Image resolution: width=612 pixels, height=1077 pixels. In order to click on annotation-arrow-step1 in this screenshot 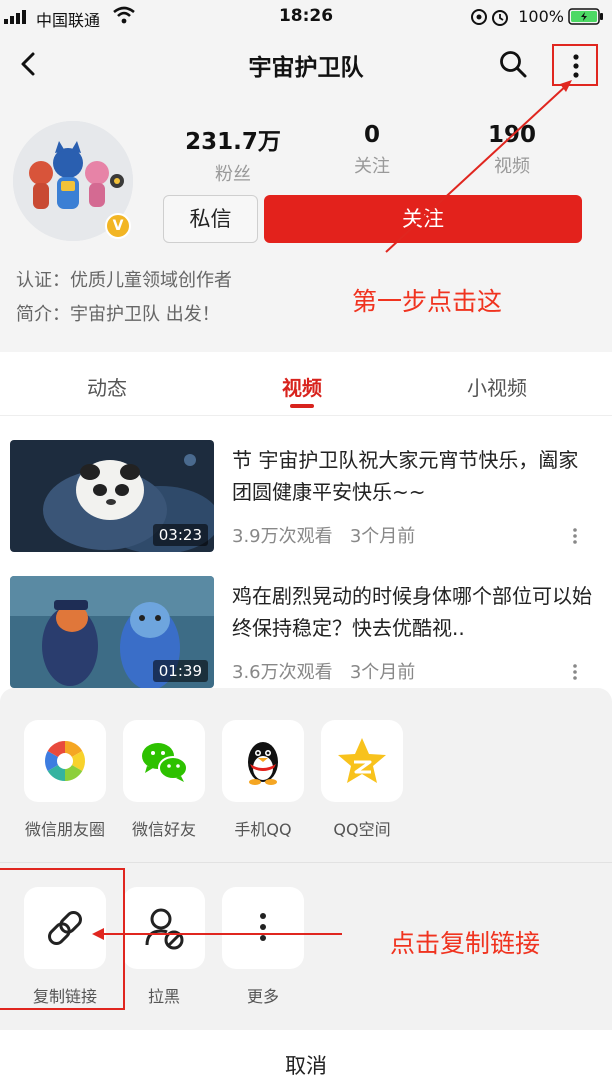, I will do `click(478, 166)`.